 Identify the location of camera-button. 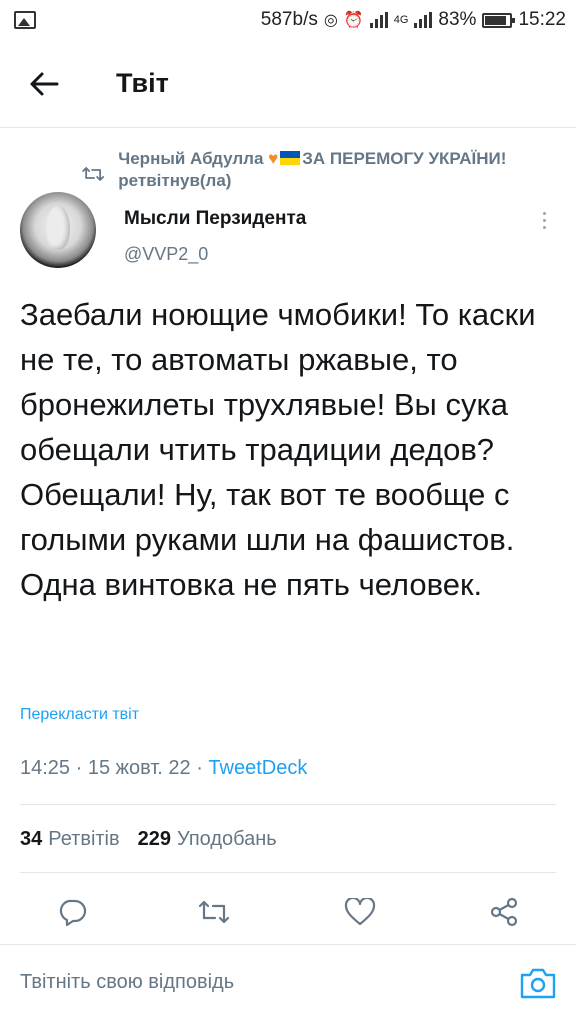
(538, 983).